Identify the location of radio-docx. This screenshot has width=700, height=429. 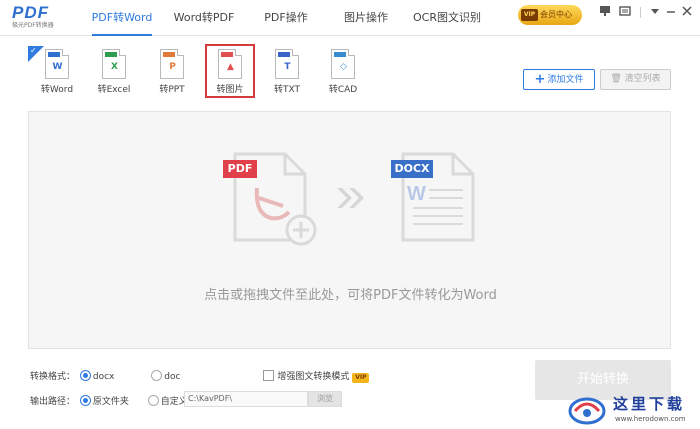
(85, 375).